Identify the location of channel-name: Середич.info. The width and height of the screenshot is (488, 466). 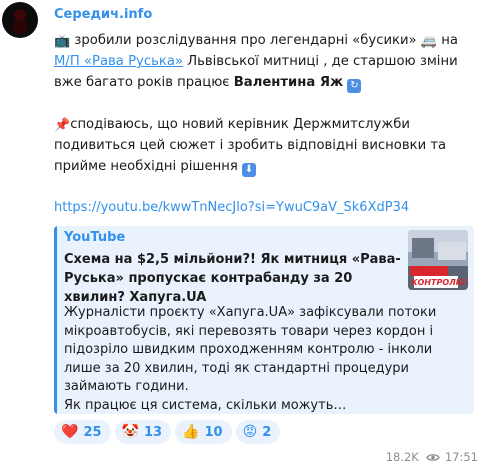
(103, 14).